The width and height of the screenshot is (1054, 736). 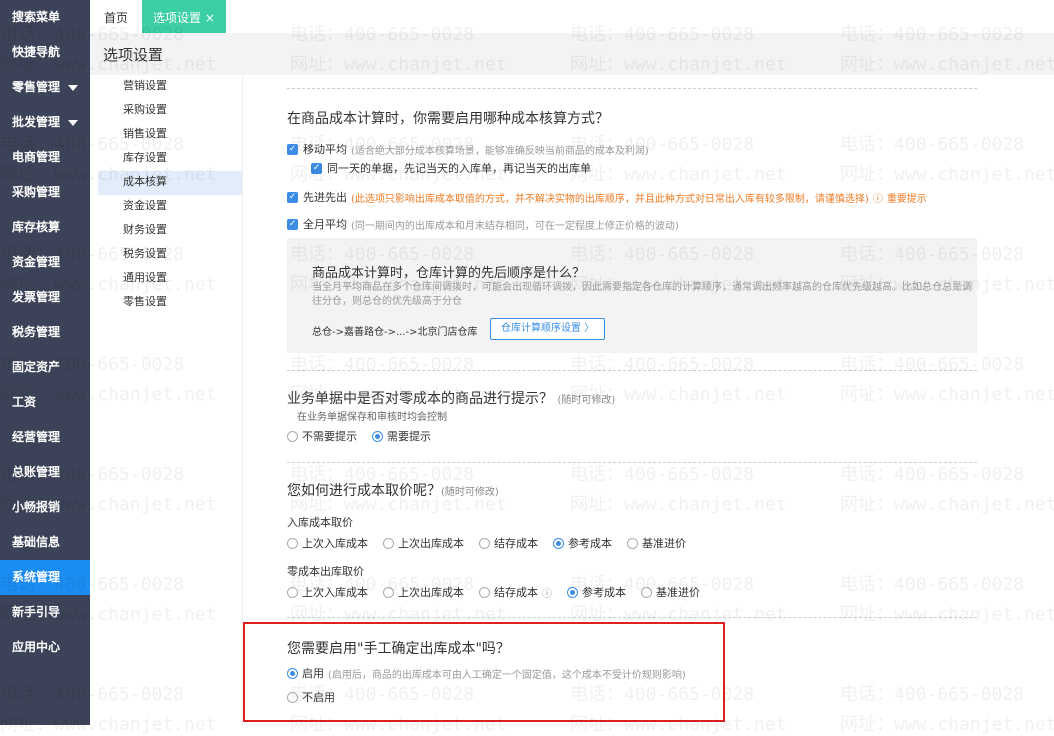 I want to click on help-icon: ⓘ, so click(x=547, y=594).